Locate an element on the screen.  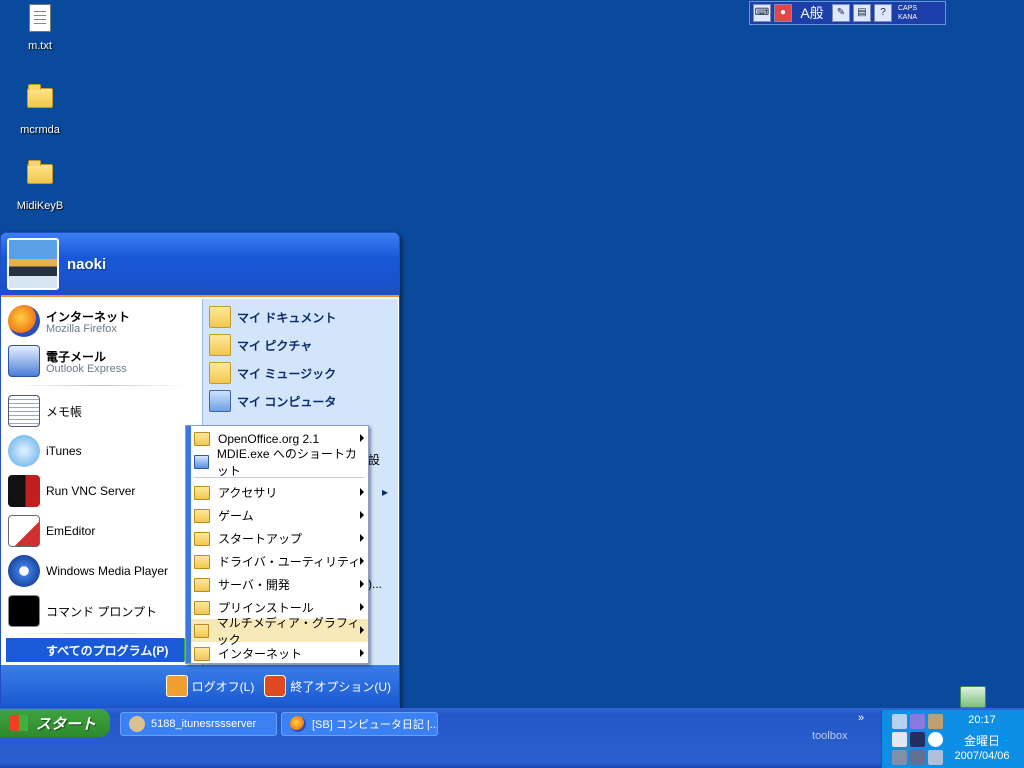
recent-item-label: EmEditor is located at coordinates (71, 531).